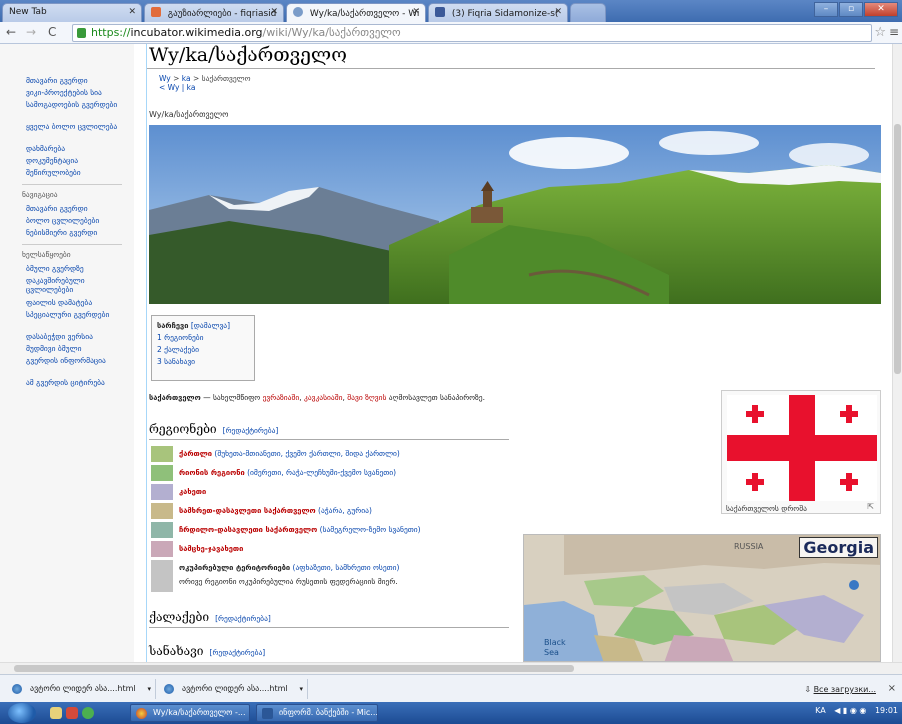  What do you see at coordinates (76, 232) in the screenshot?
I see `sidebar-item: ნებისმიერი გვერდი` at bounding box center [76, 232].